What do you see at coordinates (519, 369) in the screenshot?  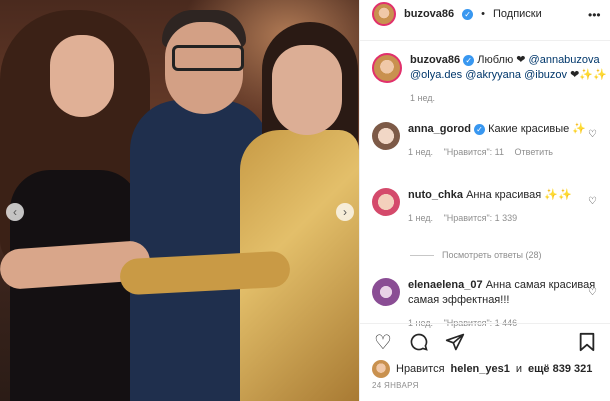 I see `likes-middle: и` at bounding box center [519, 369].